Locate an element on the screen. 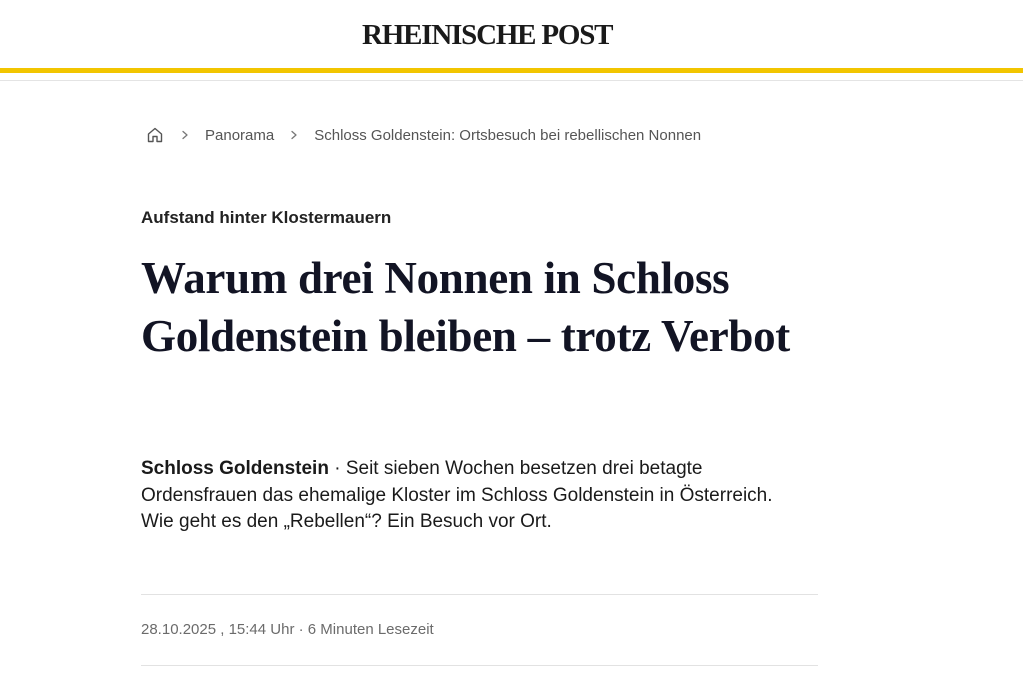  site-header: RHEINISCHE POST is located at coordinates (511, 34).